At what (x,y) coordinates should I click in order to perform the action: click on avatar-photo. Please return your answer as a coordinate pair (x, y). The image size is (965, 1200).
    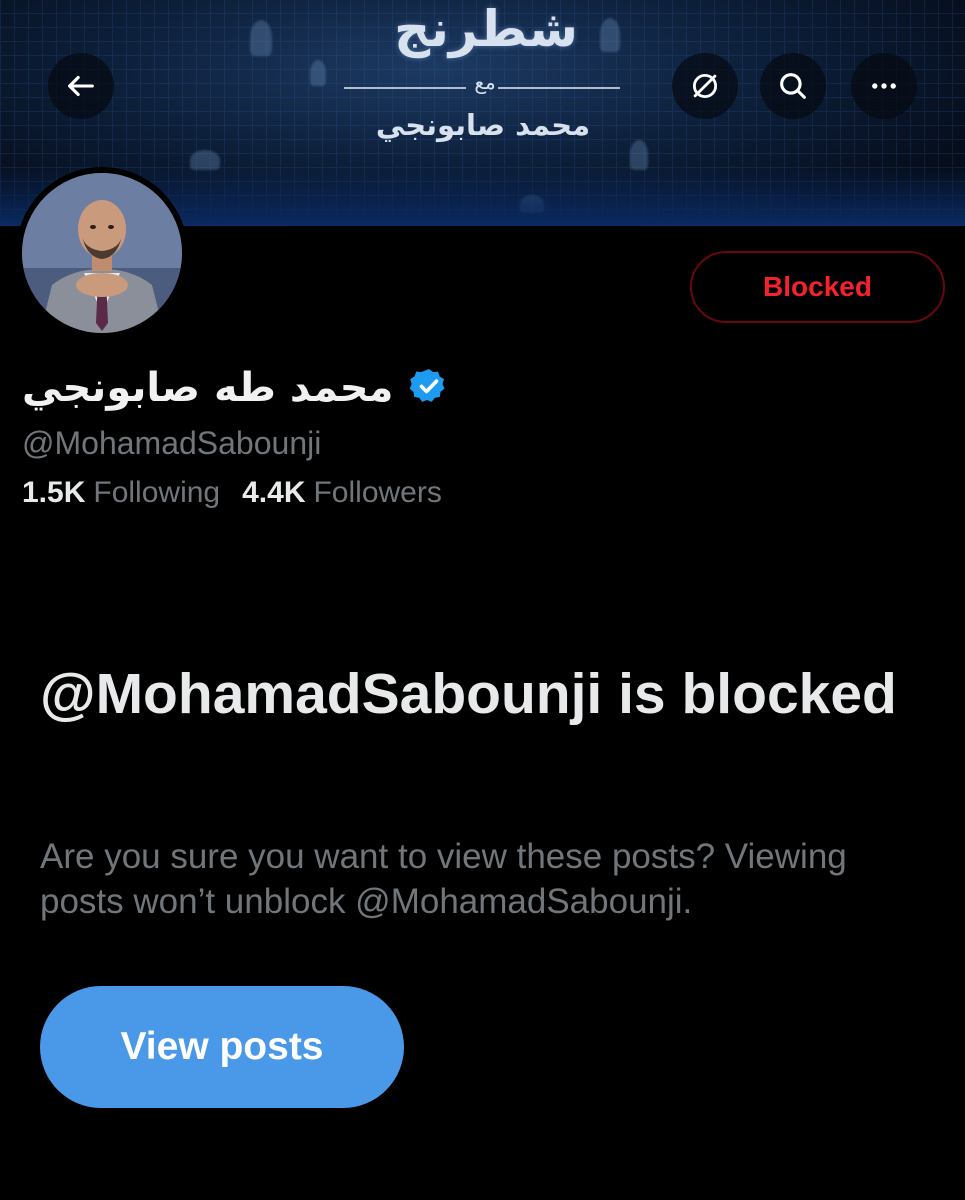
    Looking at the image, I should click on (102, 253).